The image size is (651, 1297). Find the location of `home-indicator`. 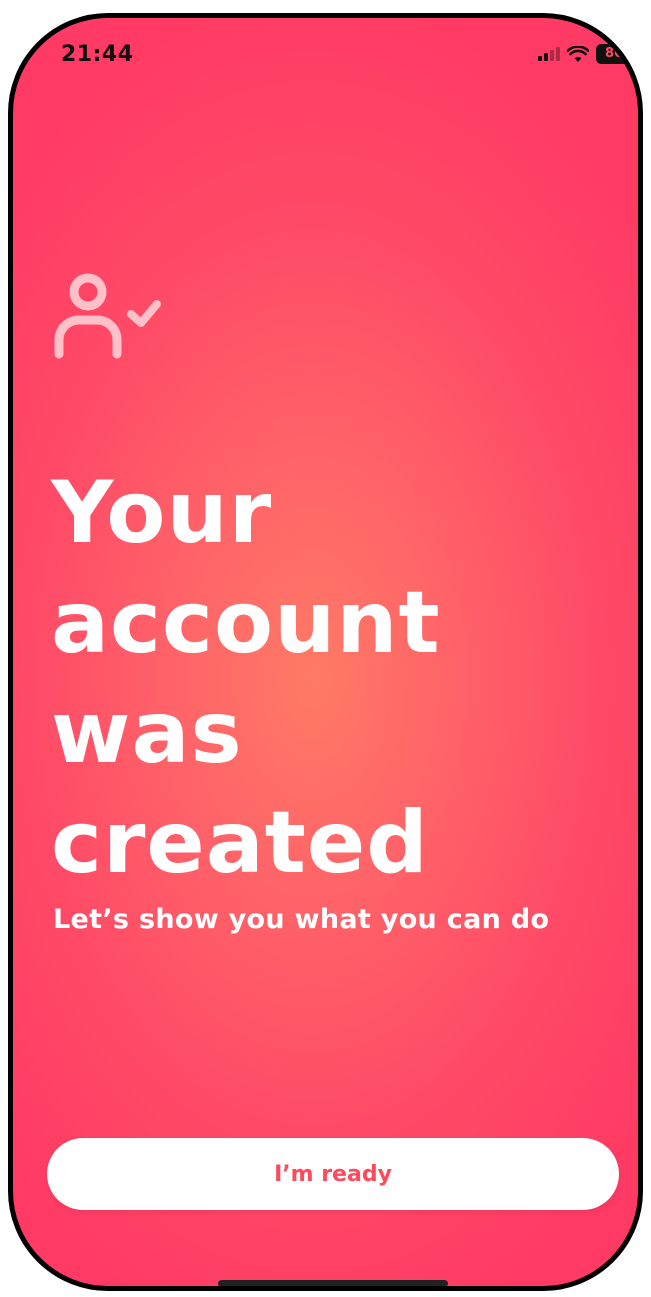

home-indicator is located at coordinates (333, 1283).